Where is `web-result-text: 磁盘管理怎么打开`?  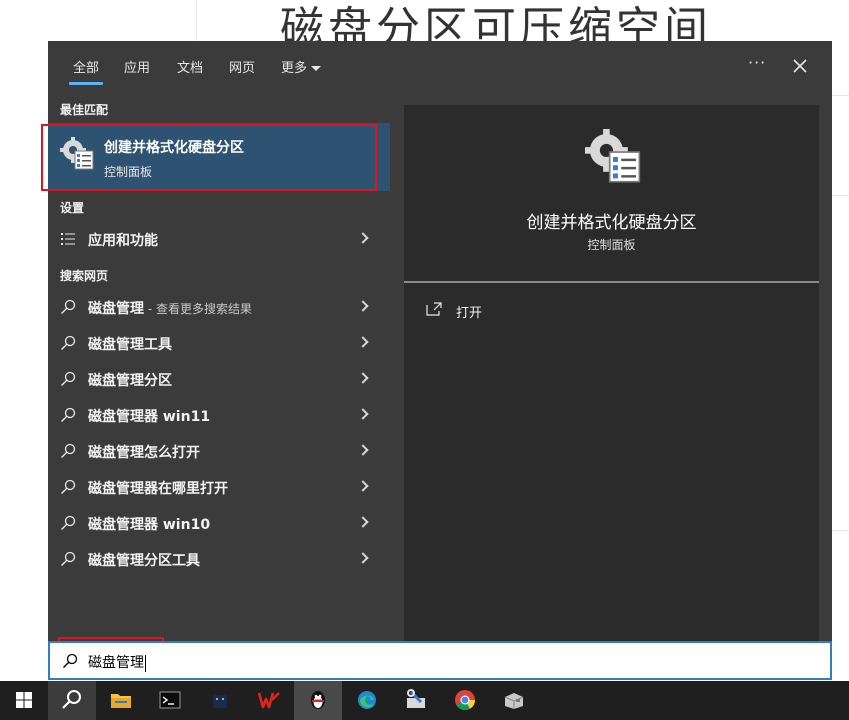
web-result-text: 磁盘管理怎么打开 is located at coordinates (144, 453).